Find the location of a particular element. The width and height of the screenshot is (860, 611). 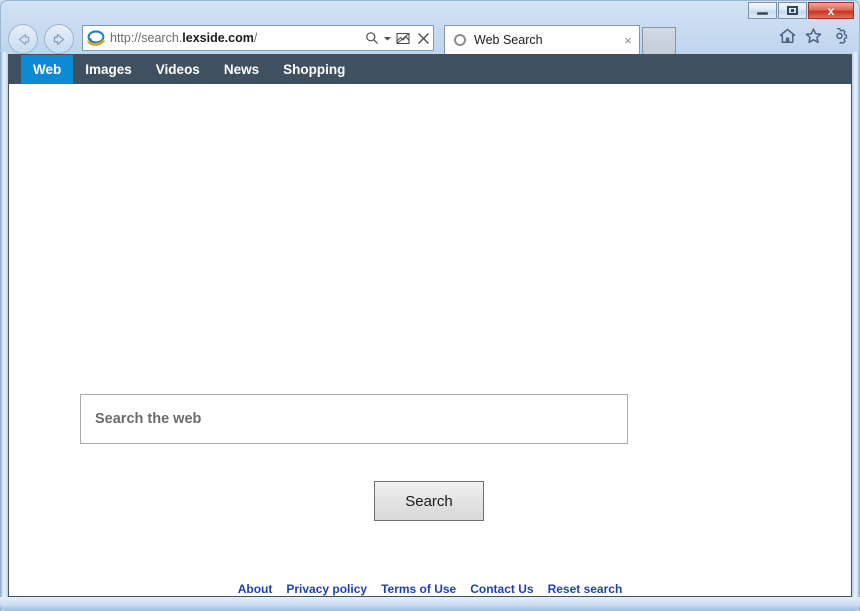

footer-link-reset-search: Reset search is located at coordinates (585, 589).